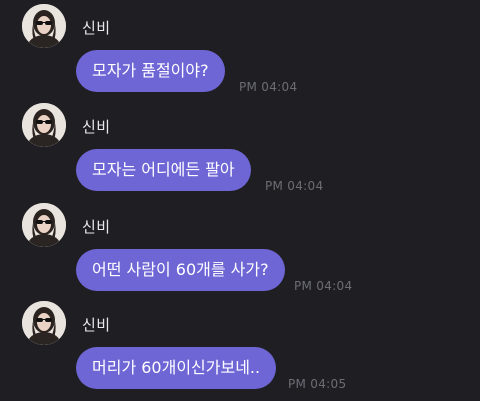 This screenshot has height=401, width=480. Describe the element at coordinates (317, 384) in the screenshot. I see `message-timestamp: PM 04:05` at that location.